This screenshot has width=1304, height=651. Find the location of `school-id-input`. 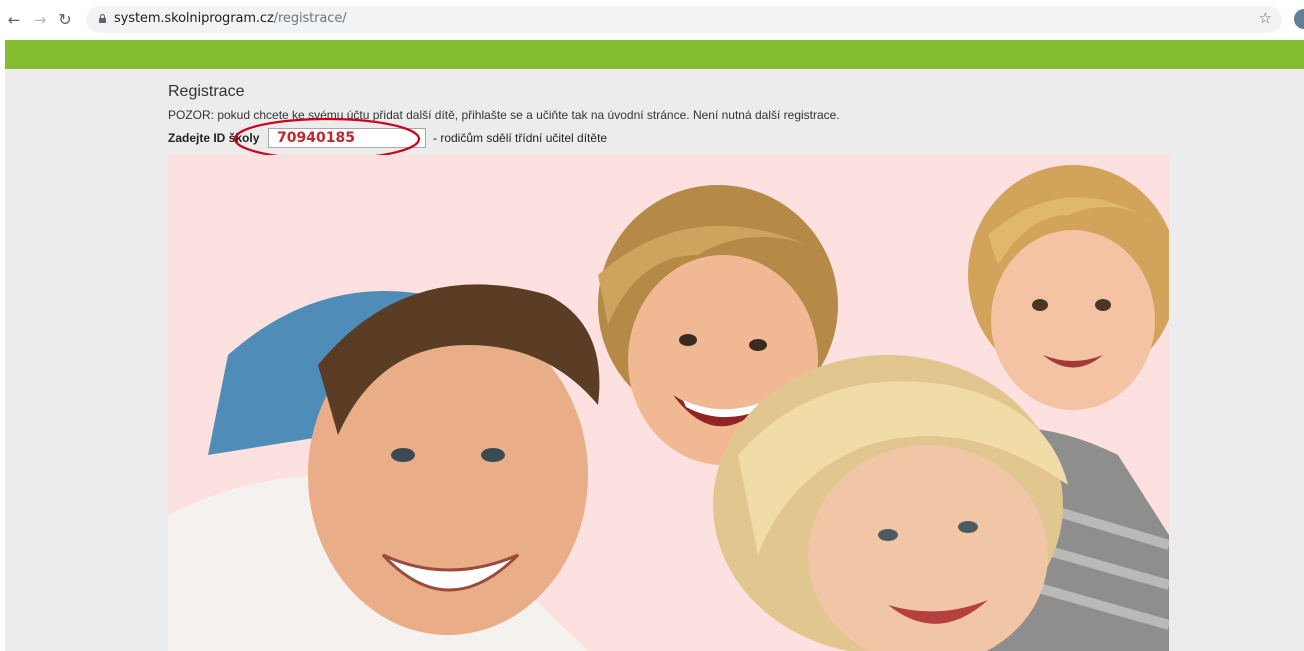

school-id-input is located at coordinates (347, 138).